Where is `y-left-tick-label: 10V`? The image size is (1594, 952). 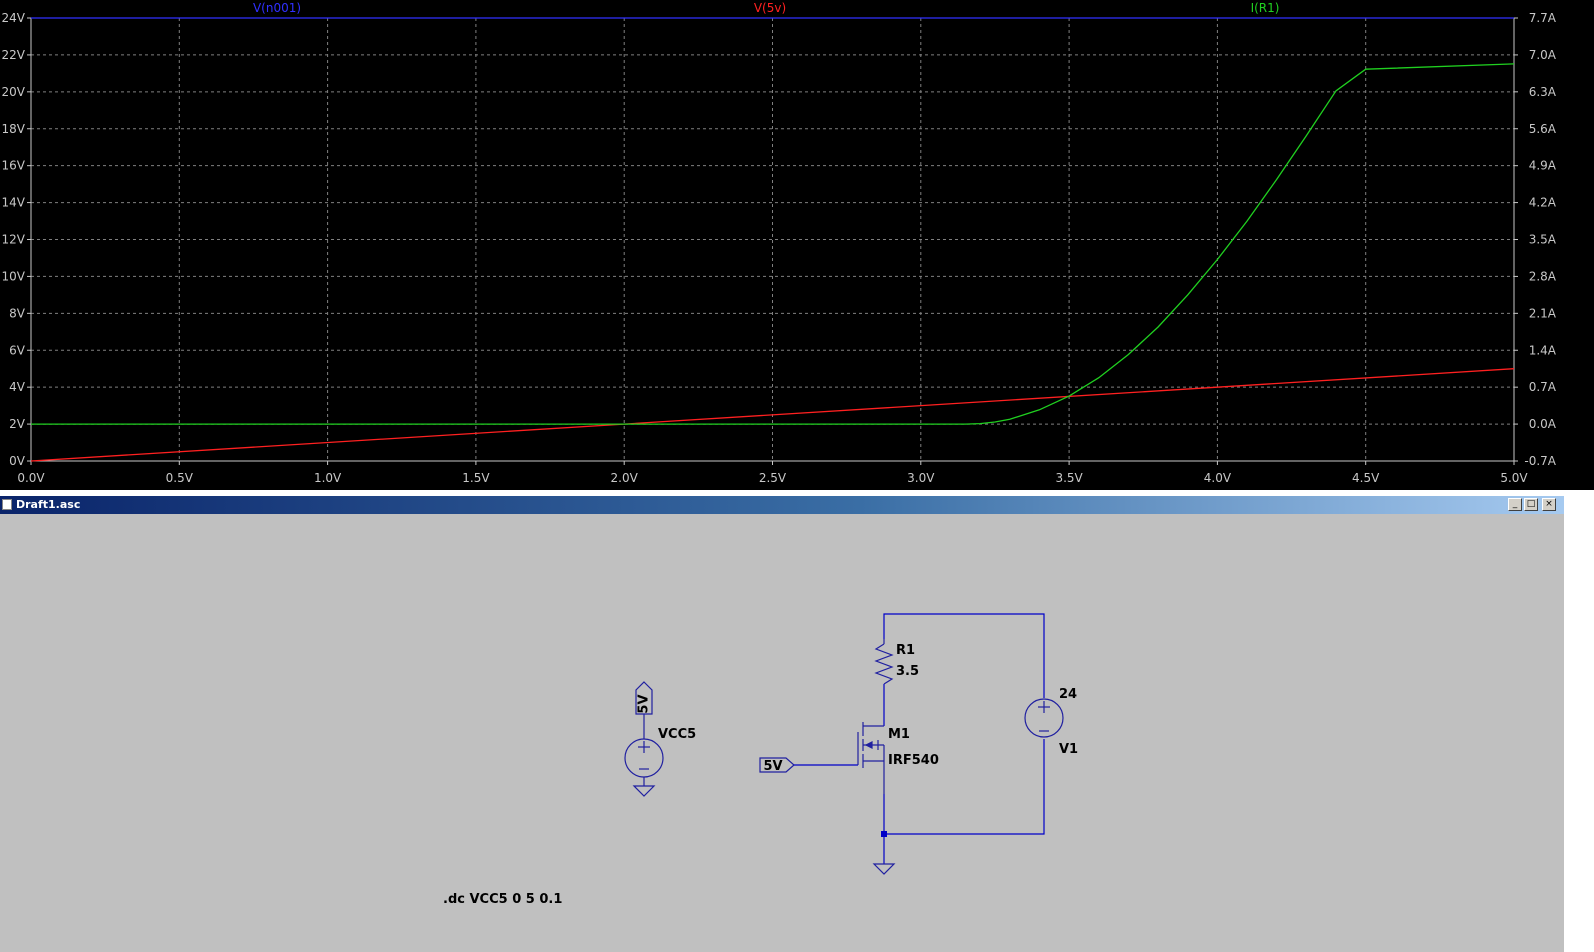 y-left-tick-label: 10V is located at coordinates (14, 276).